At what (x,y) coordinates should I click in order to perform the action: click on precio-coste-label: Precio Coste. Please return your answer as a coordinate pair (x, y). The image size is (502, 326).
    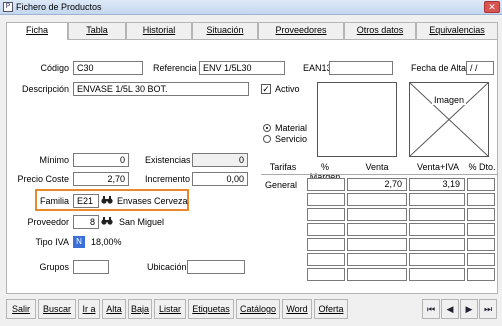
    Looking at the image, I should click on (43, 179).